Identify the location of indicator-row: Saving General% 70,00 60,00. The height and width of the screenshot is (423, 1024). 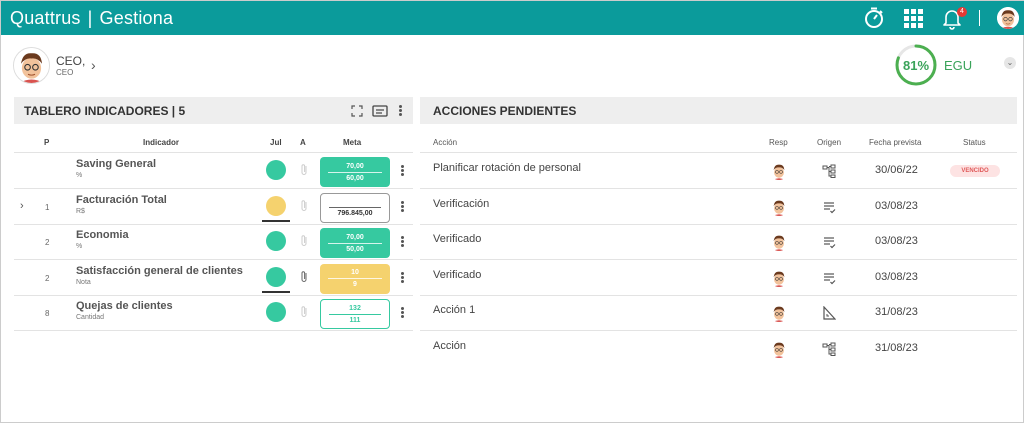
(213, 171).